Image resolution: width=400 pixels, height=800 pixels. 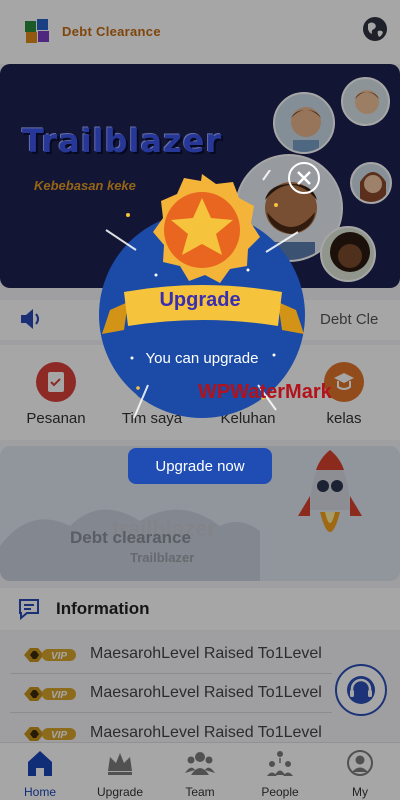 I want to click on close-modal-button, so click(x=304, y=178).